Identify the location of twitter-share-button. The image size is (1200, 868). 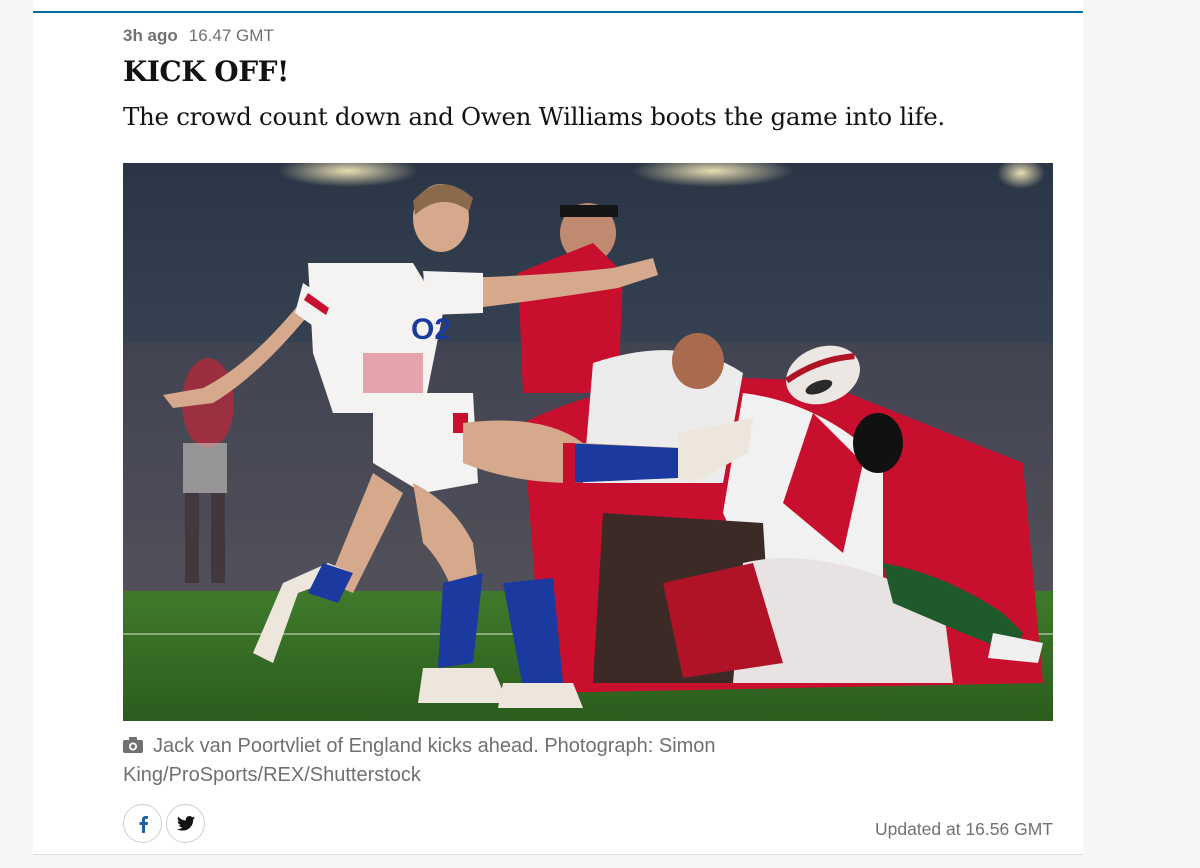
(185, 823).